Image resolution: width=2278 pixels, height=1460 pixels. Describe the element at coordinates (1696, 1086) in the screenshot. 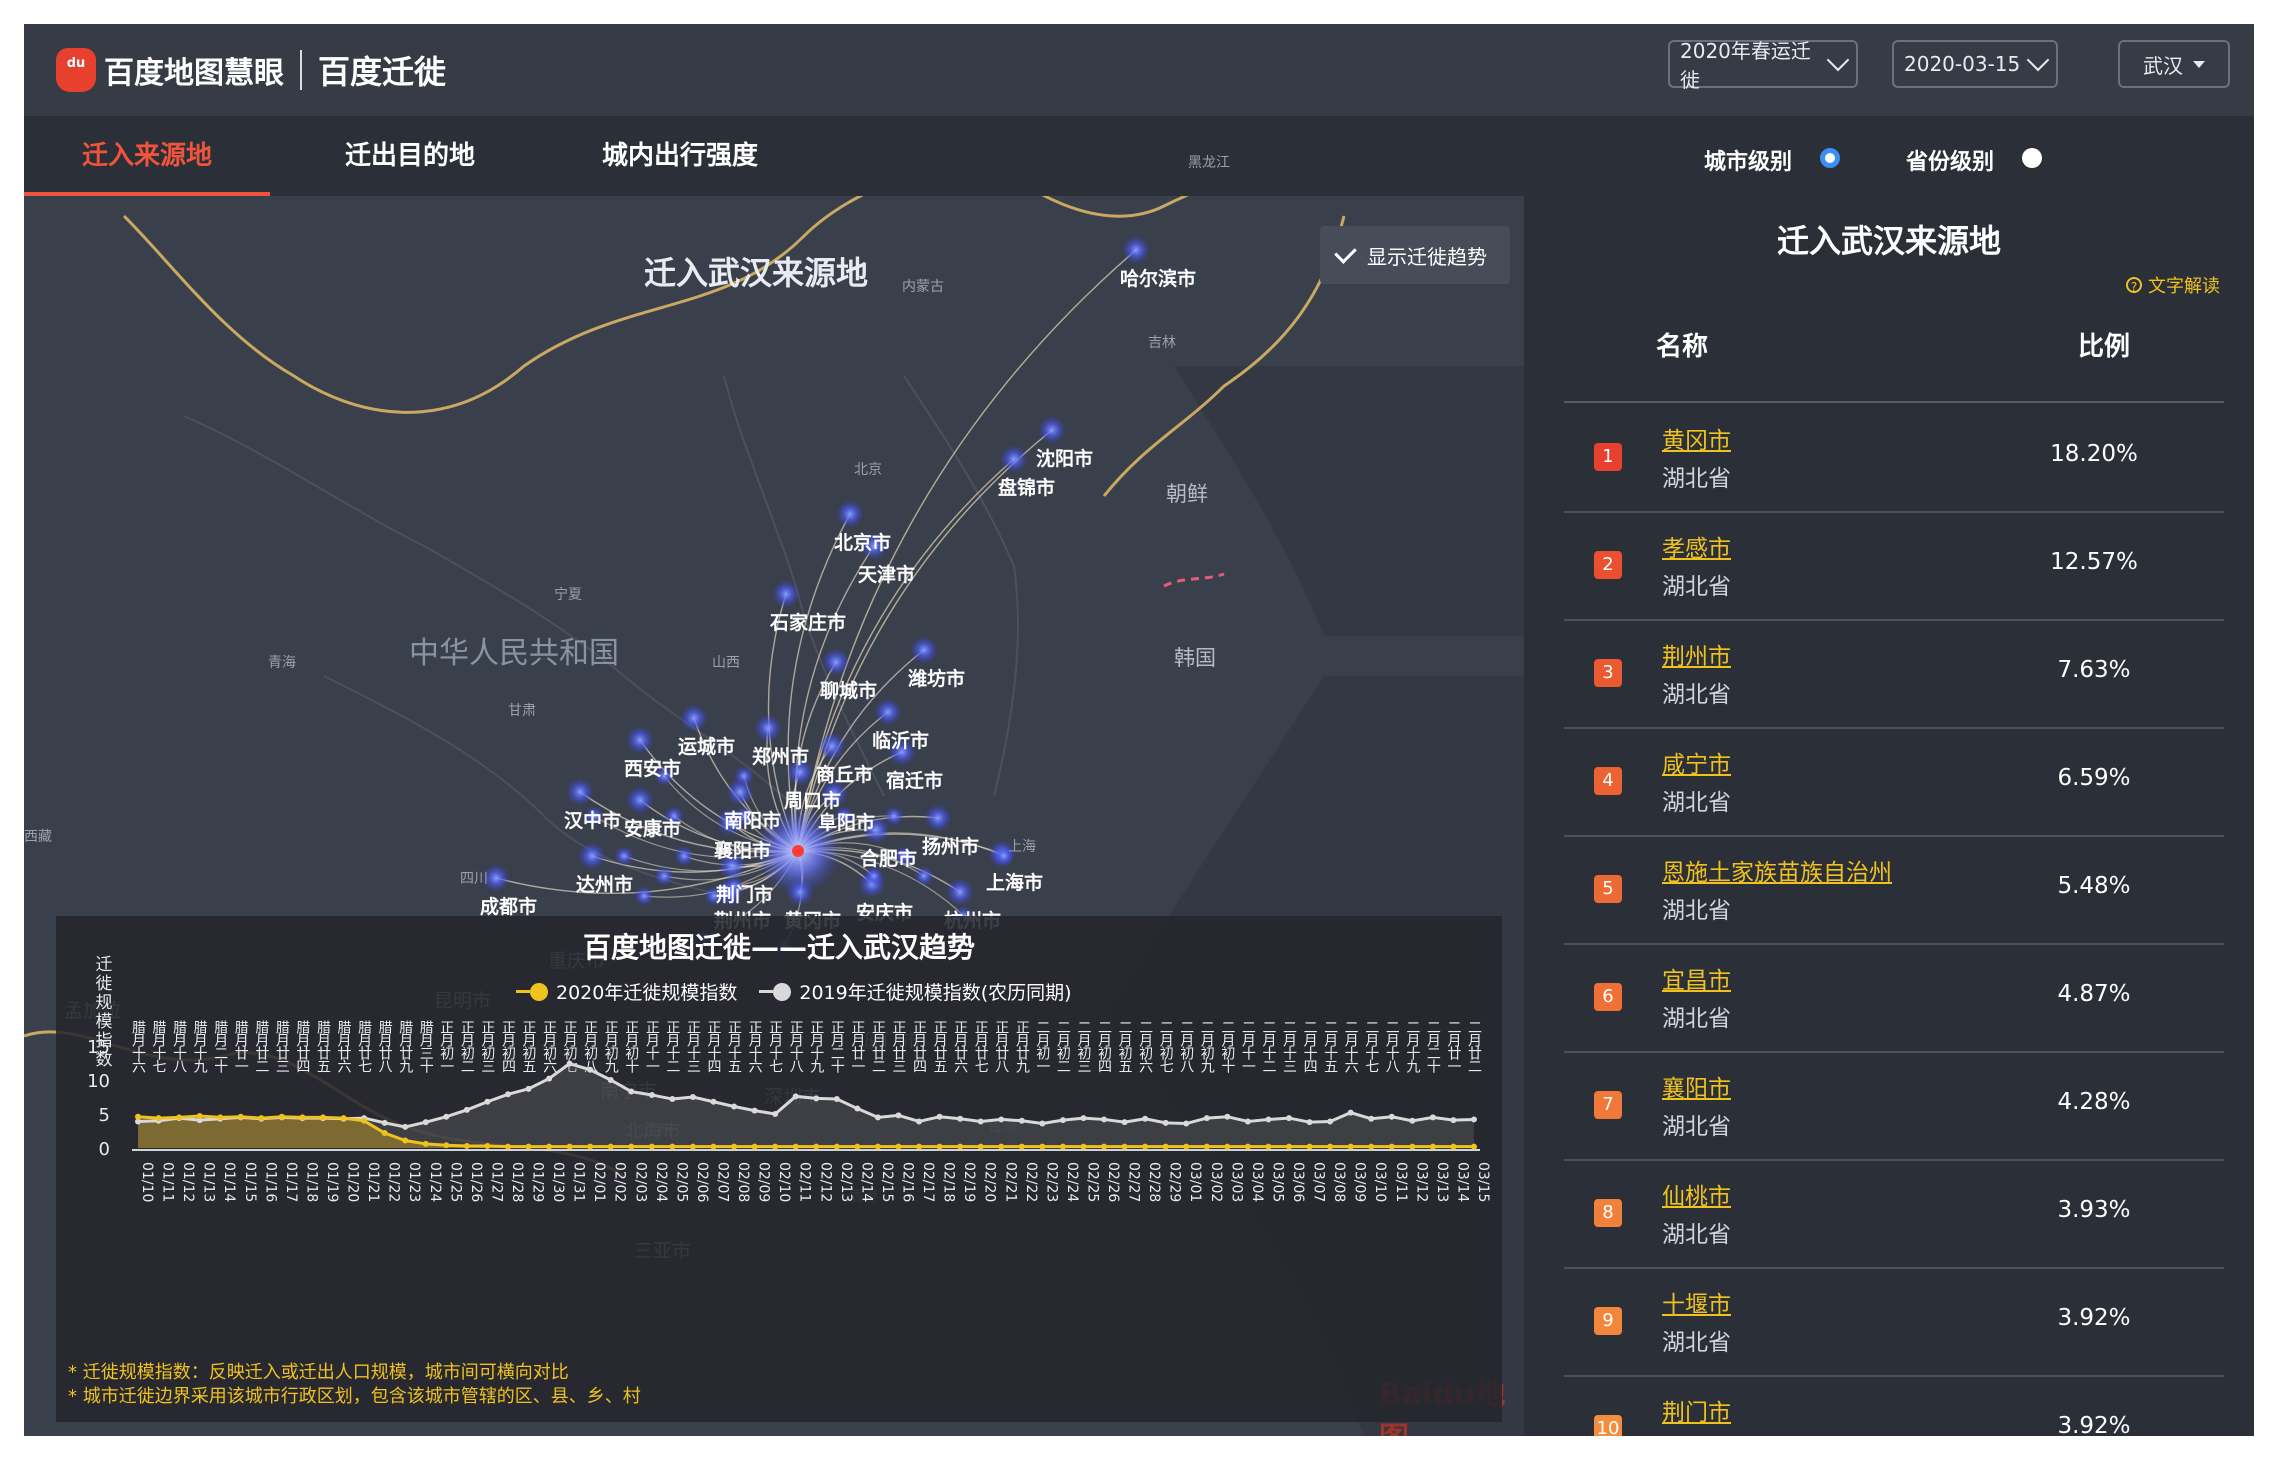

I see `city-name-link: 襄阳市` at that location.